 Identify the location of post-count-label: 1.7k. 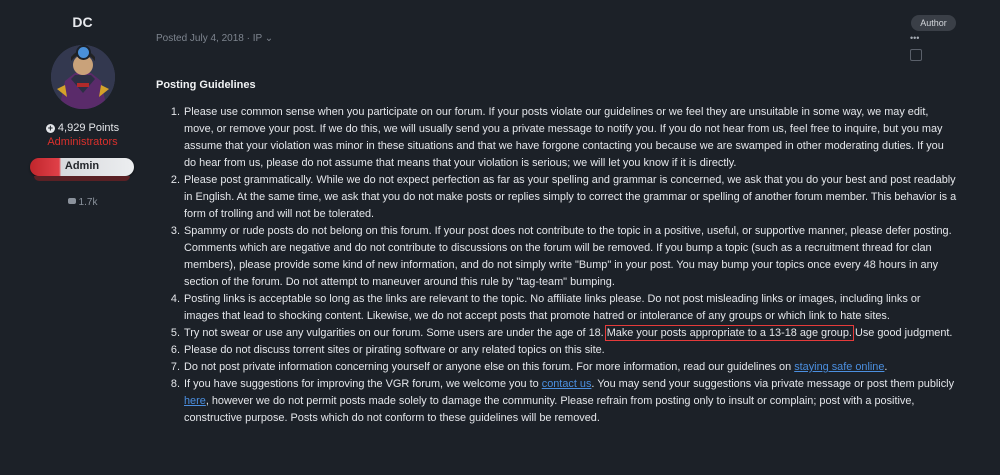
(88, 202).